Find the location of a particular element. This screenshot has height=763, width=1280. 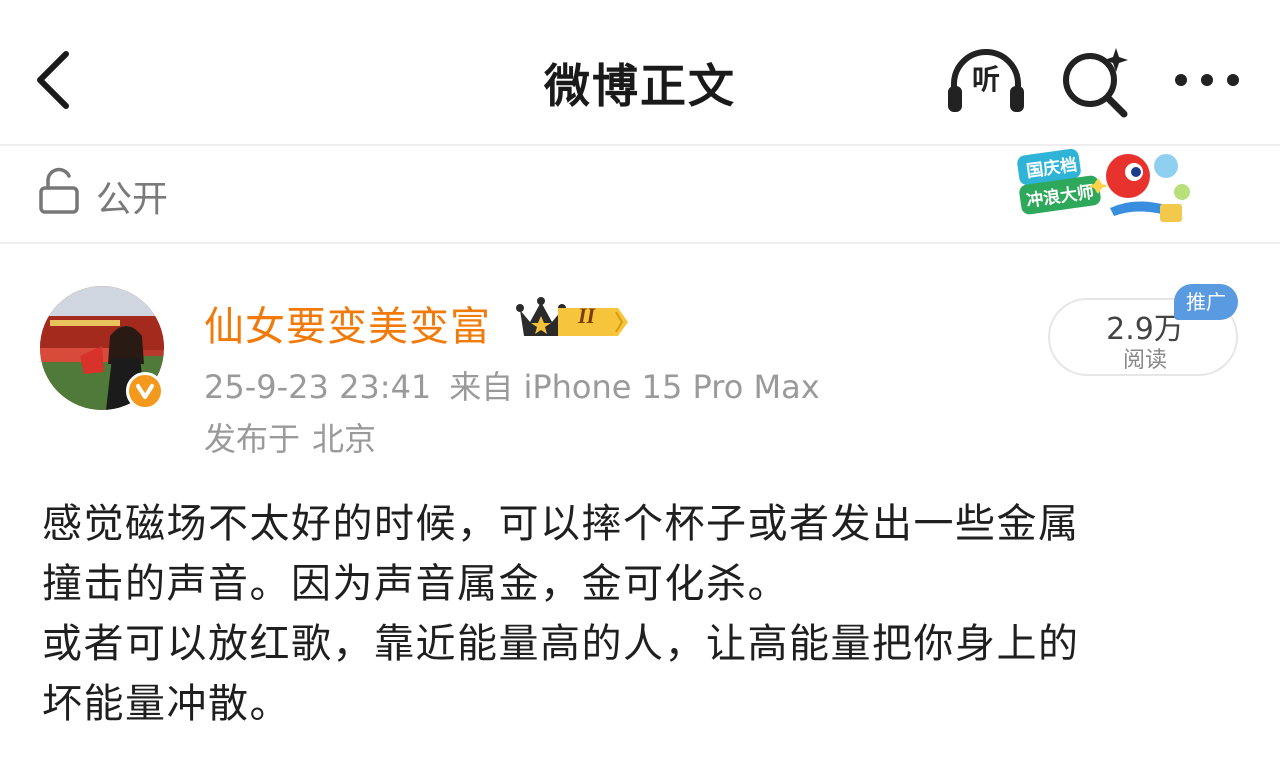

visibility-label: 公开 is located at coordinates (132, 199).